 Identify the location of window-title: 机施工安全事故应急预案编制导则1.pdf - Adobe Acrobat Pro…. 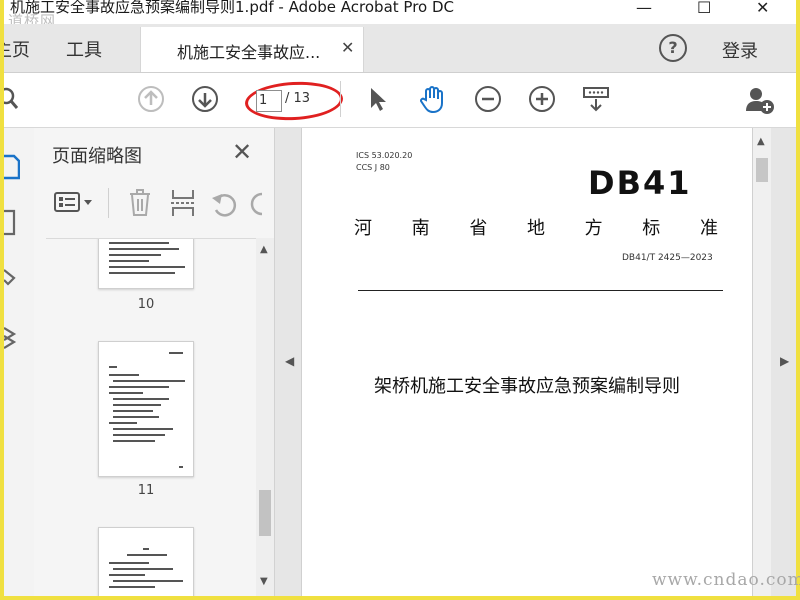
(232, 8).